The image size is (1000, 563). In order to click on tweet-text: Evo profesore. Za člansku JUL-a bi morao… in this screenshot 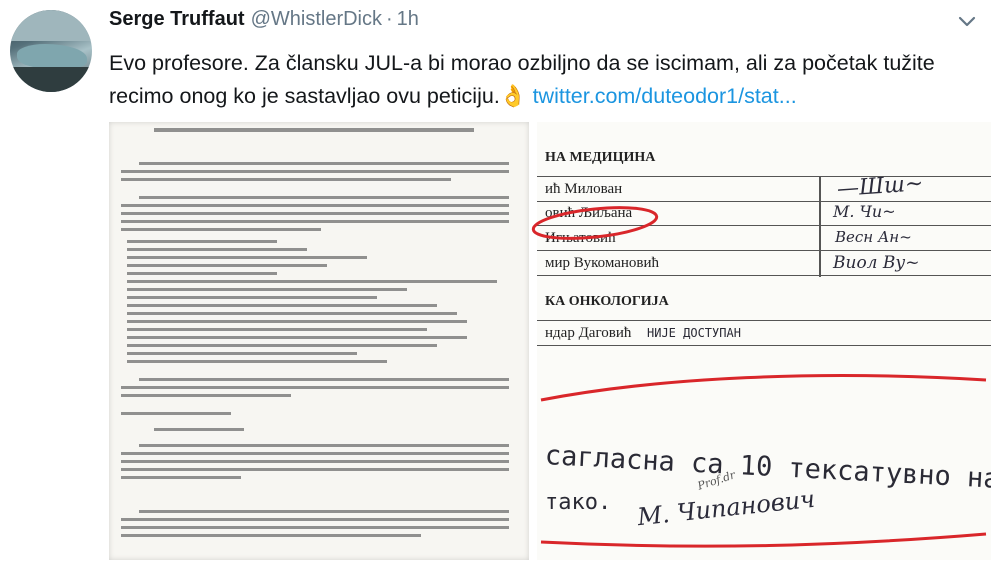, I will do `click(549, 80)`.